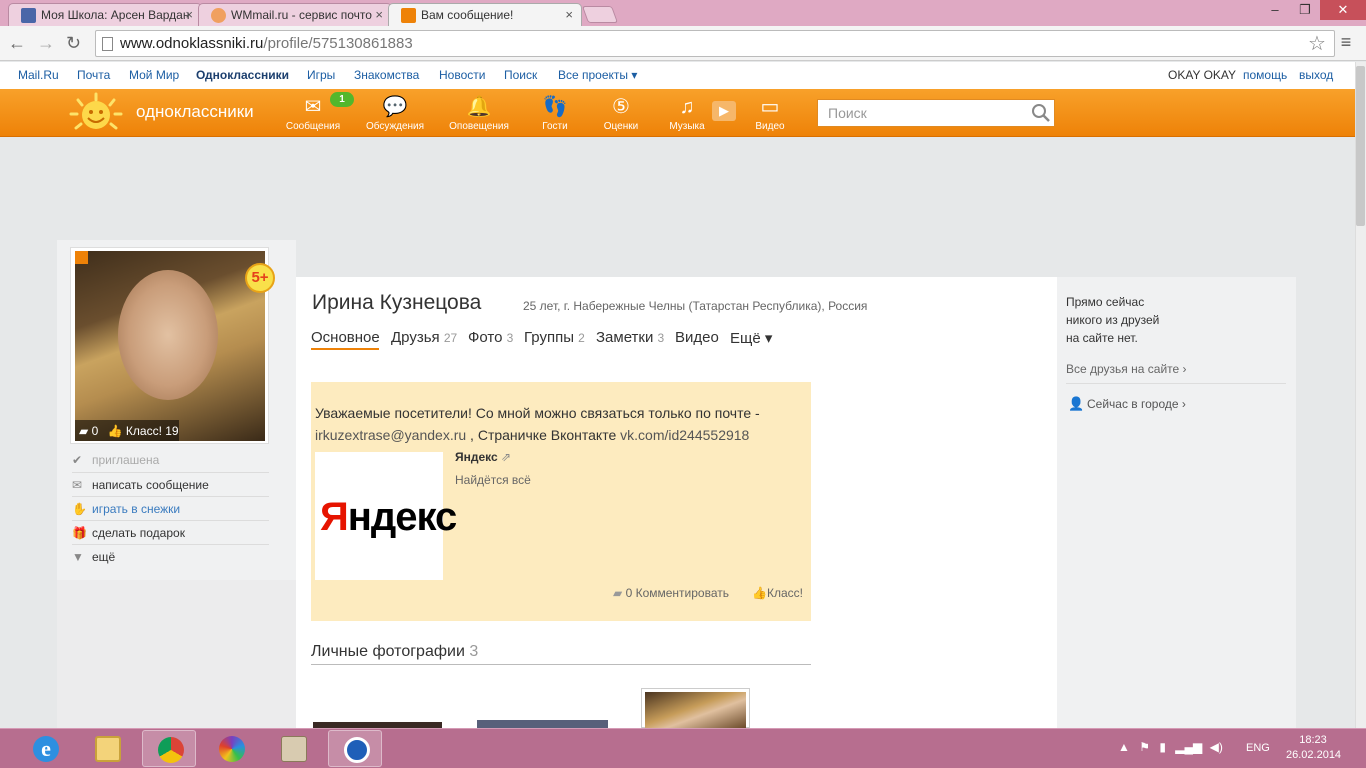 The height and width of the screenshot is (768, 1366). Describe the element at coordinates (1275, 10) in the screenshot. I see `minimize-button: –` at that location.